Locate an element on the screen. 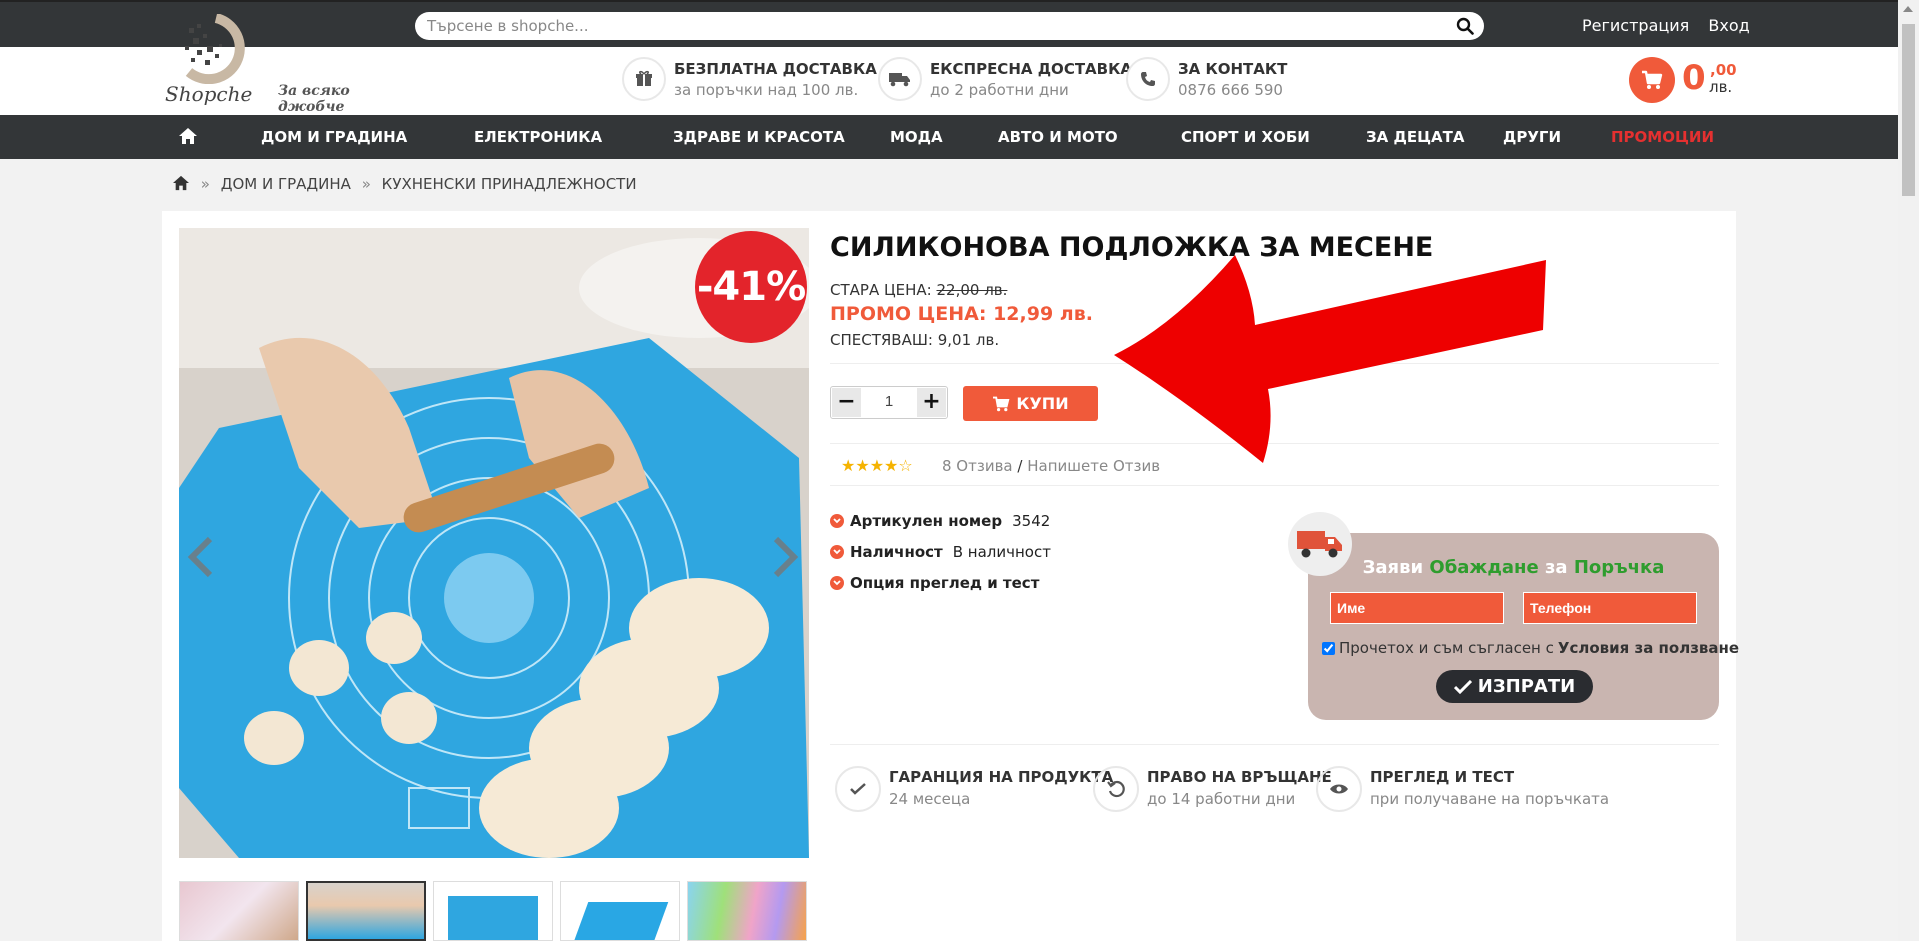 The height and width of the screenshot is (941, 1919). breadcrumb-item: КУХНЕНСКИ ПРИНАДЛЕЖНОСТИ is located at coordinates (509, 184).